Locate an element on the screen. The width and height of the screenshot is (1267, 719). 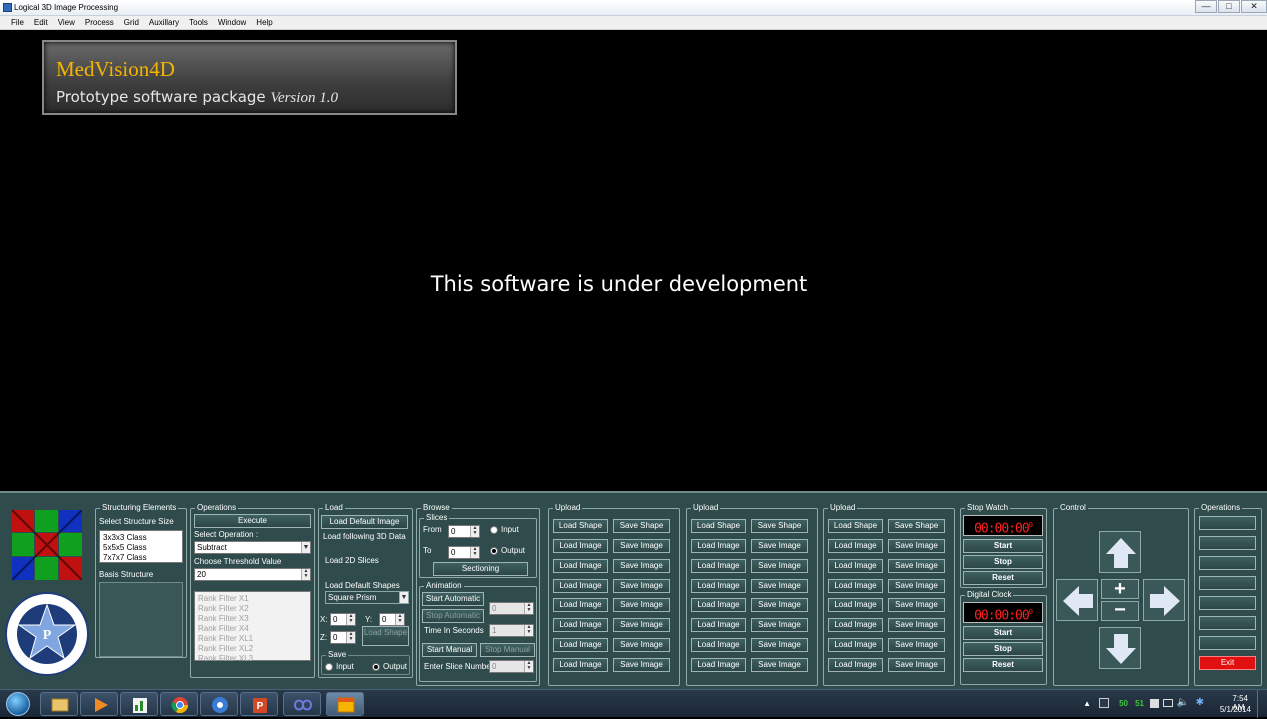
chart-app-taskbar-icon is located at coordinates (139, 704).